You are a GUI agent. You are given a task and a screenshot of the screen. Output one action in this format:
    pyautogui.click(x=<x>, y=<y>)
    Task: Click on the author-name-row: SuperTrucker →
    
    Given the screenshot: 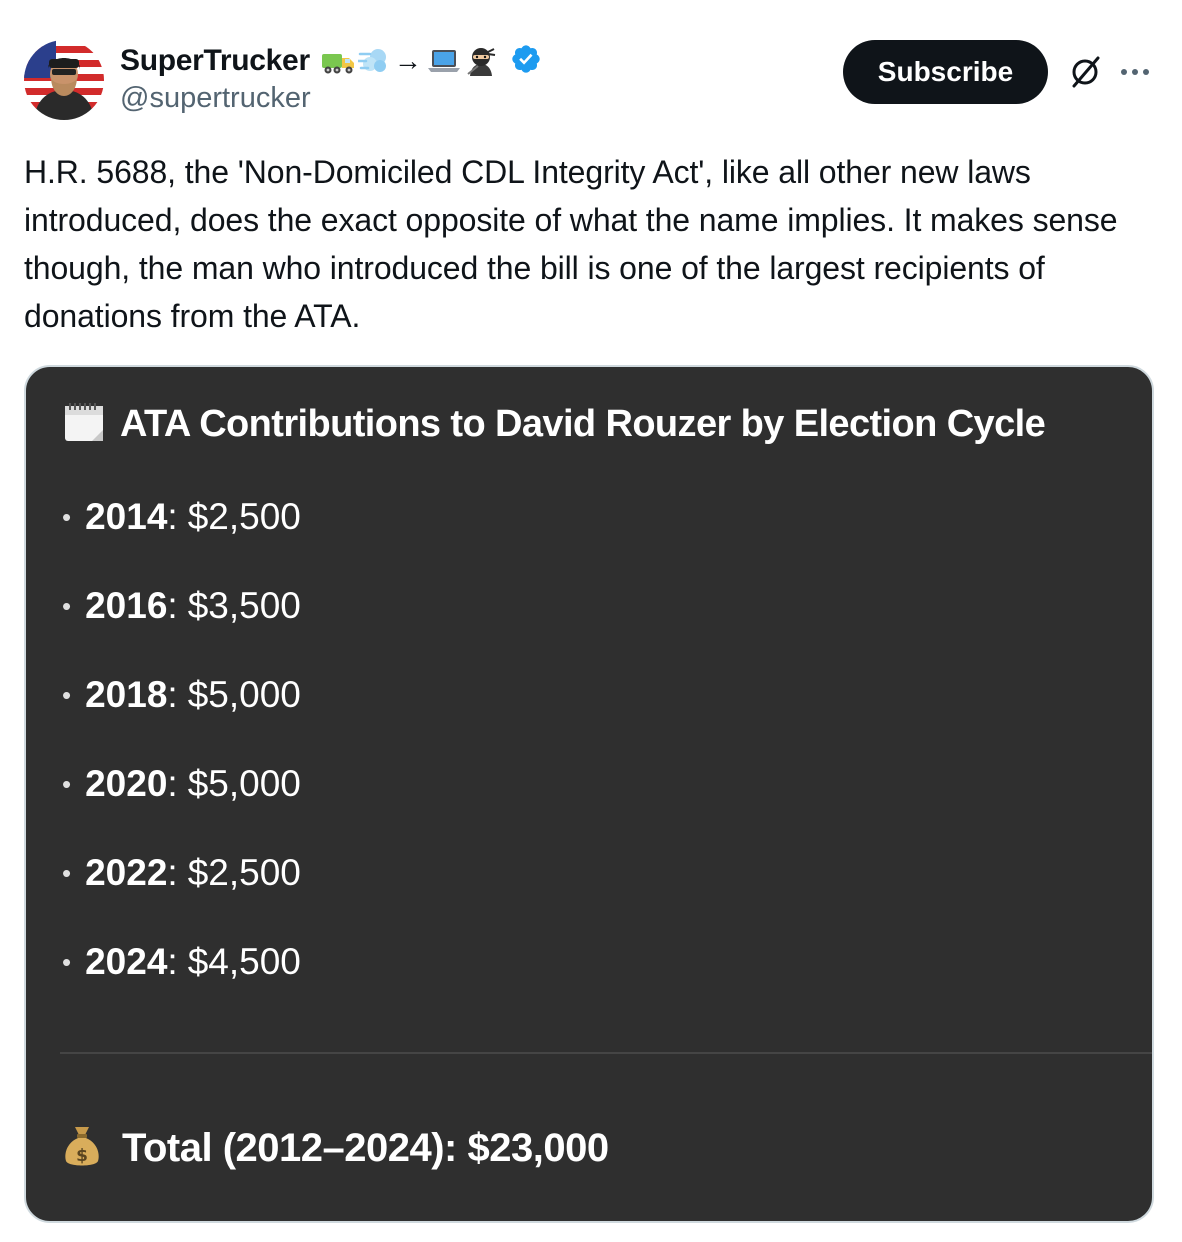 What is the action you would take?
    pyautogui.click(x=331, y=61)
    